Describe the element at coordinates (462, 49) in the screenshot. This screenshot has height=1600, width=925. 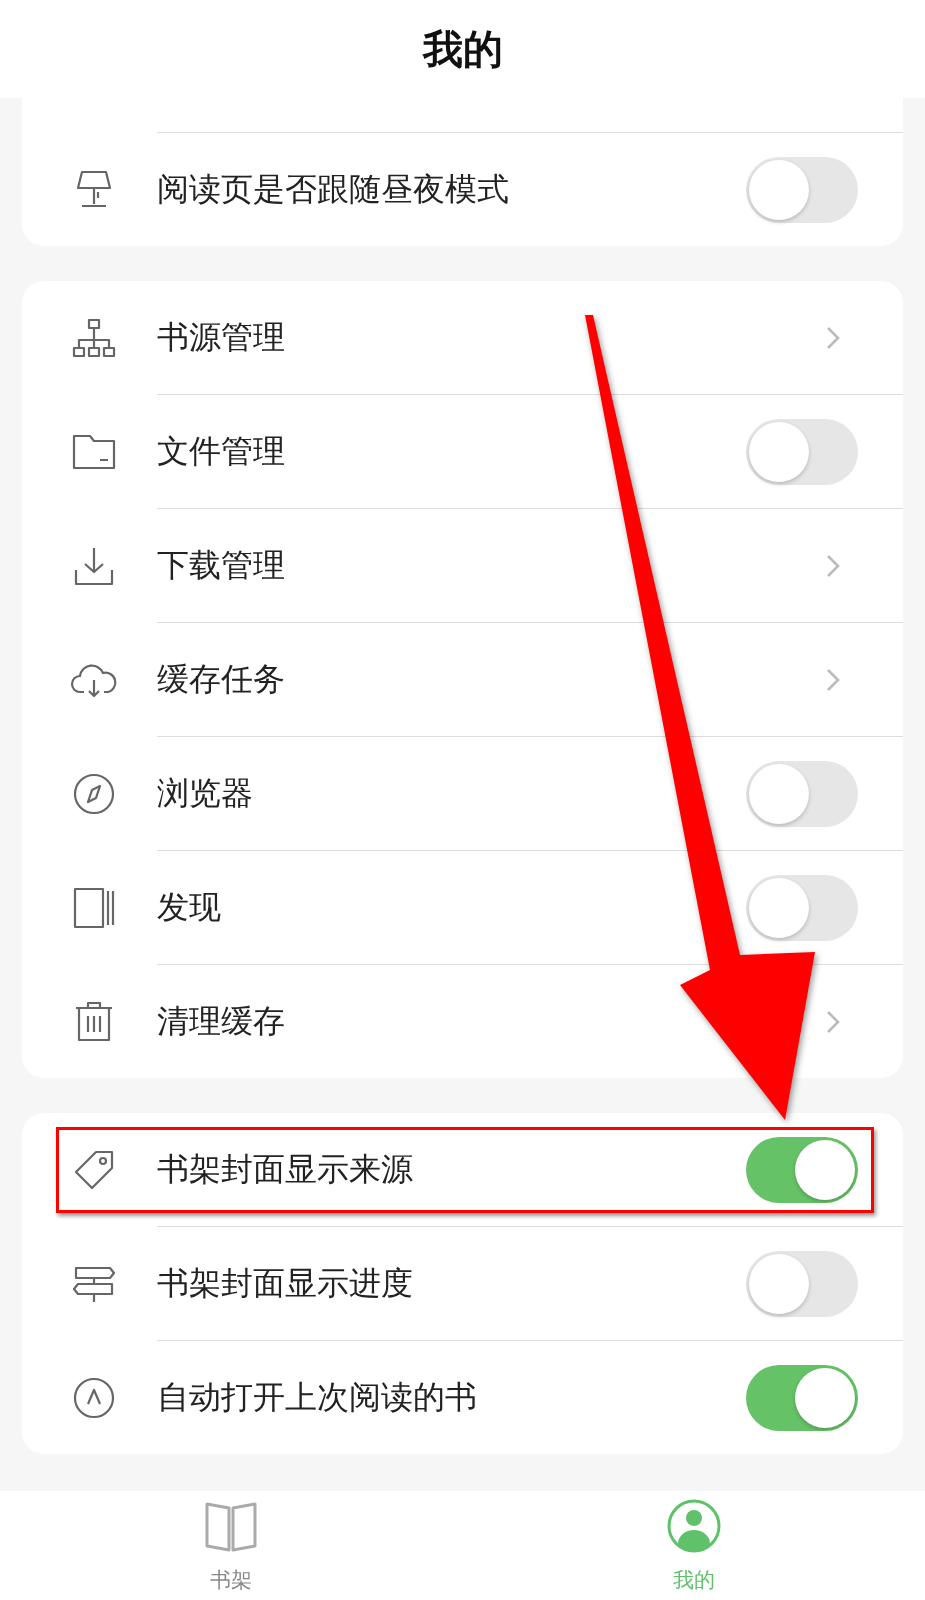
I see `page-title: 我的` at that location.